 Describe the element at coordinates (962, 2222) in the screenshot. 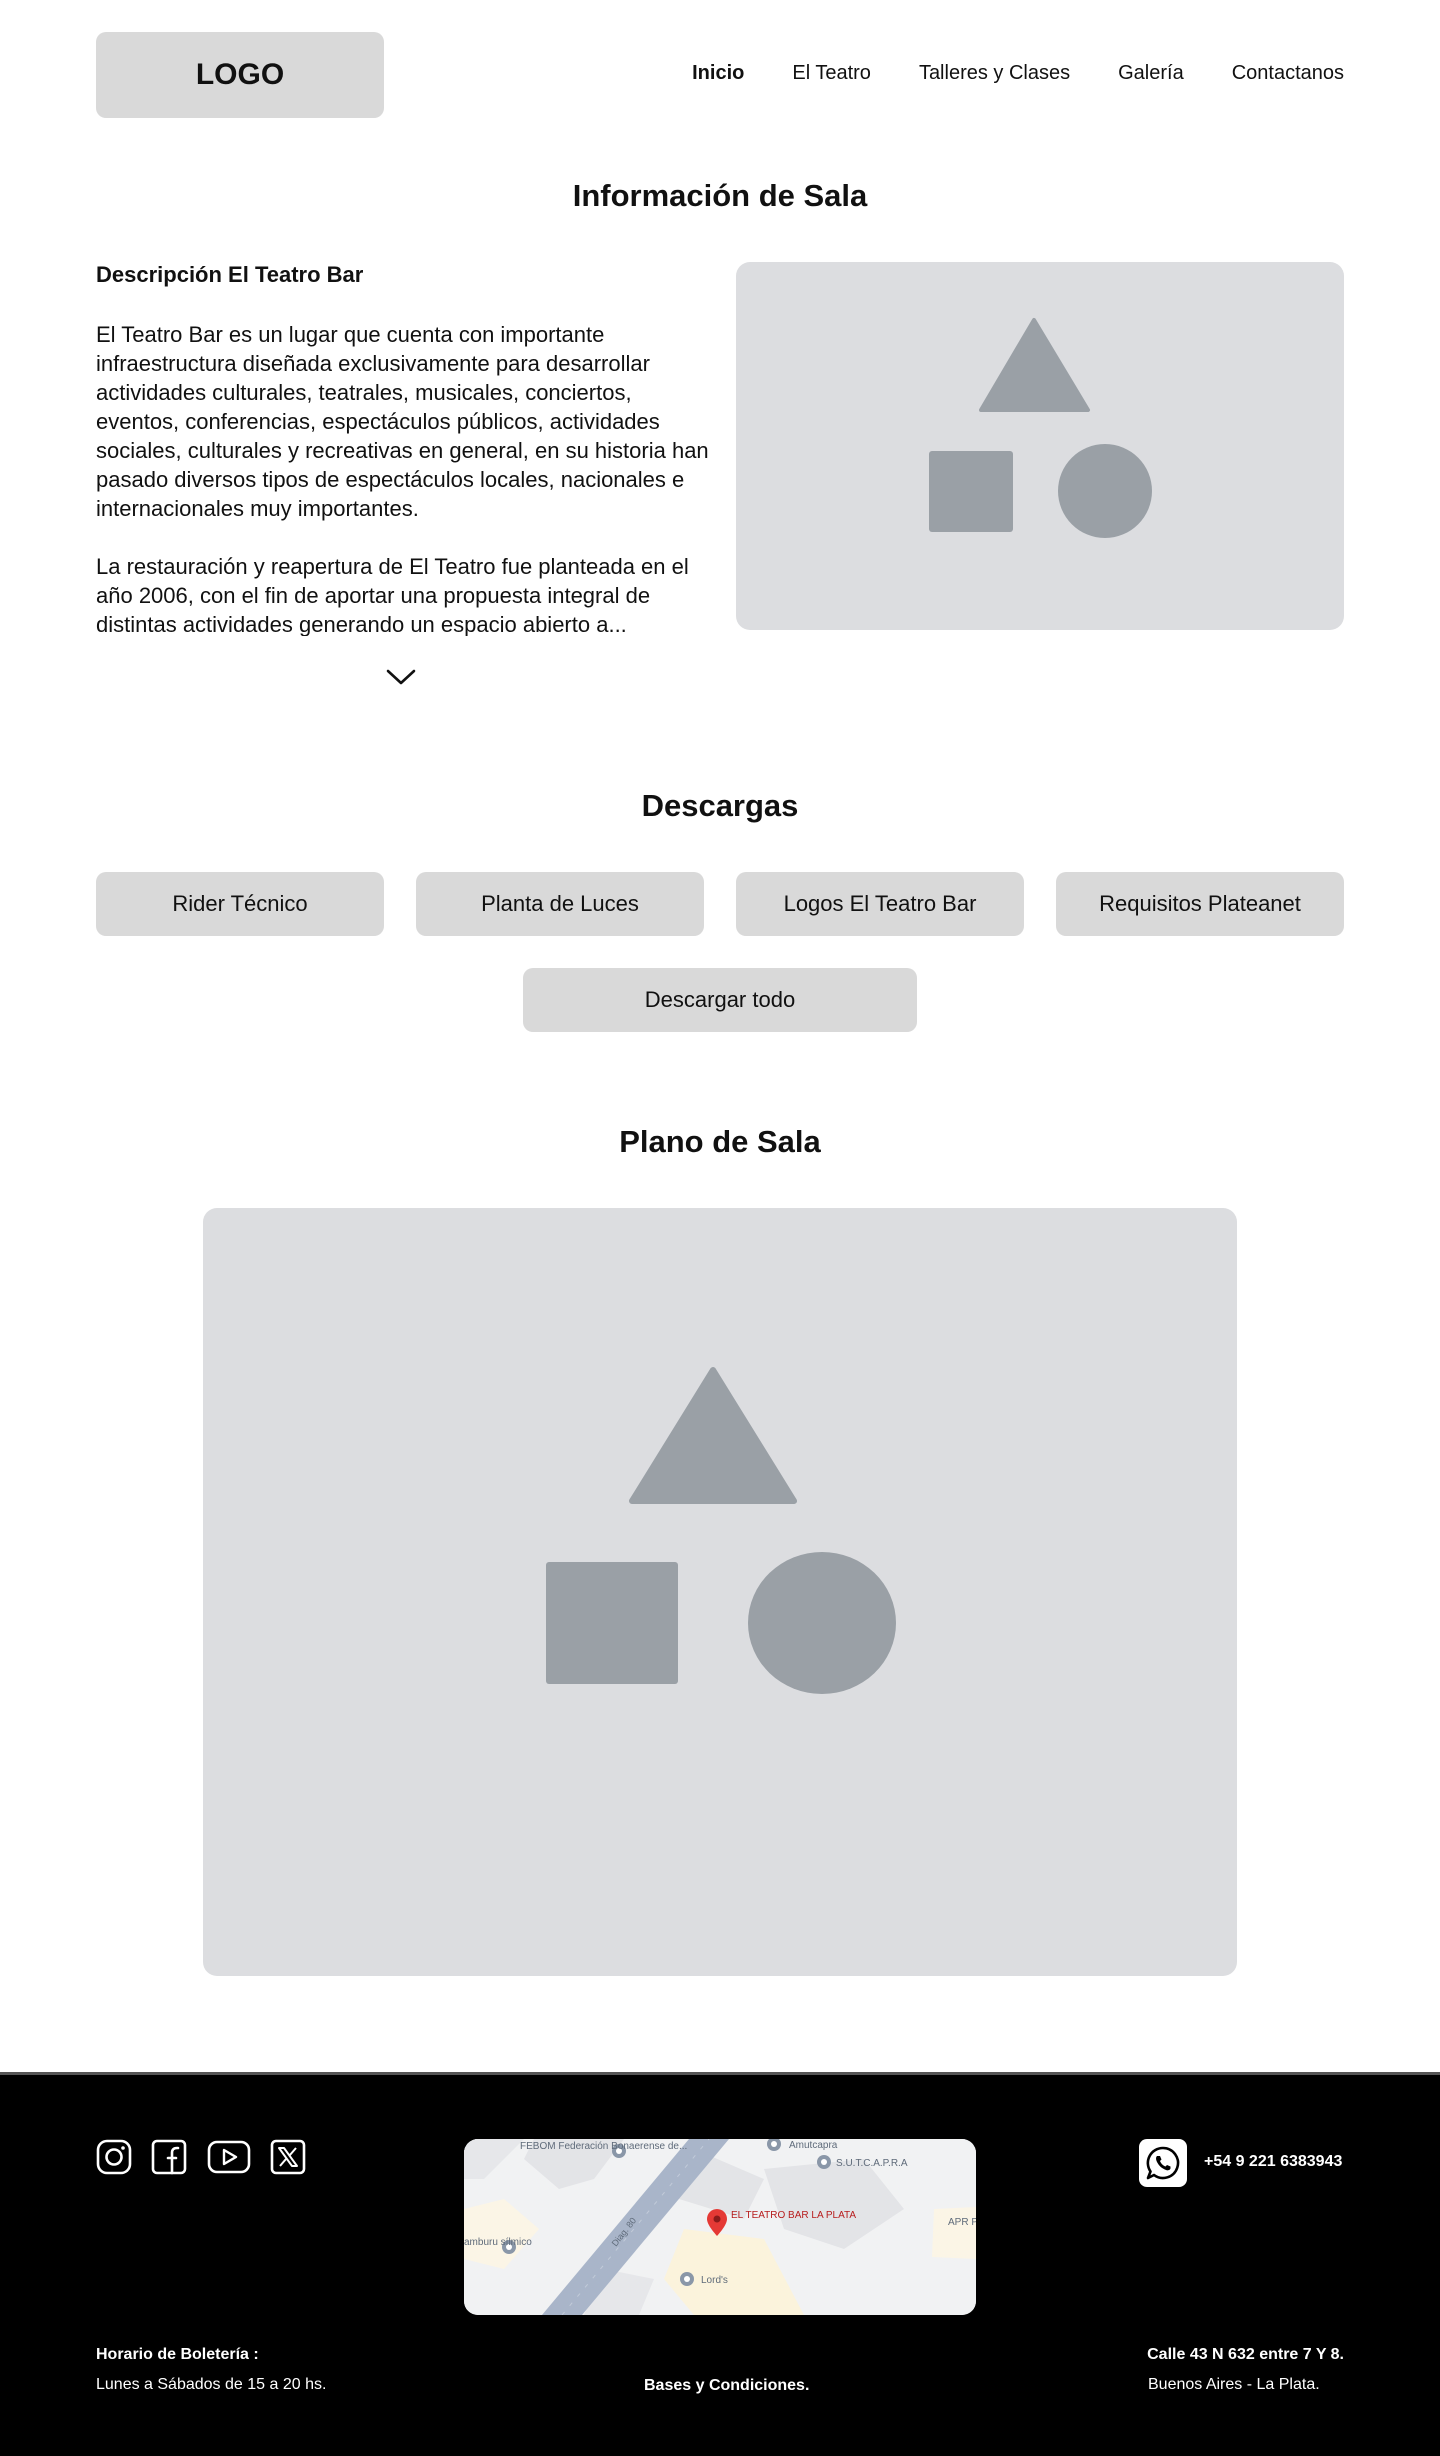

I see `map-label: APR Pro N` at that location.